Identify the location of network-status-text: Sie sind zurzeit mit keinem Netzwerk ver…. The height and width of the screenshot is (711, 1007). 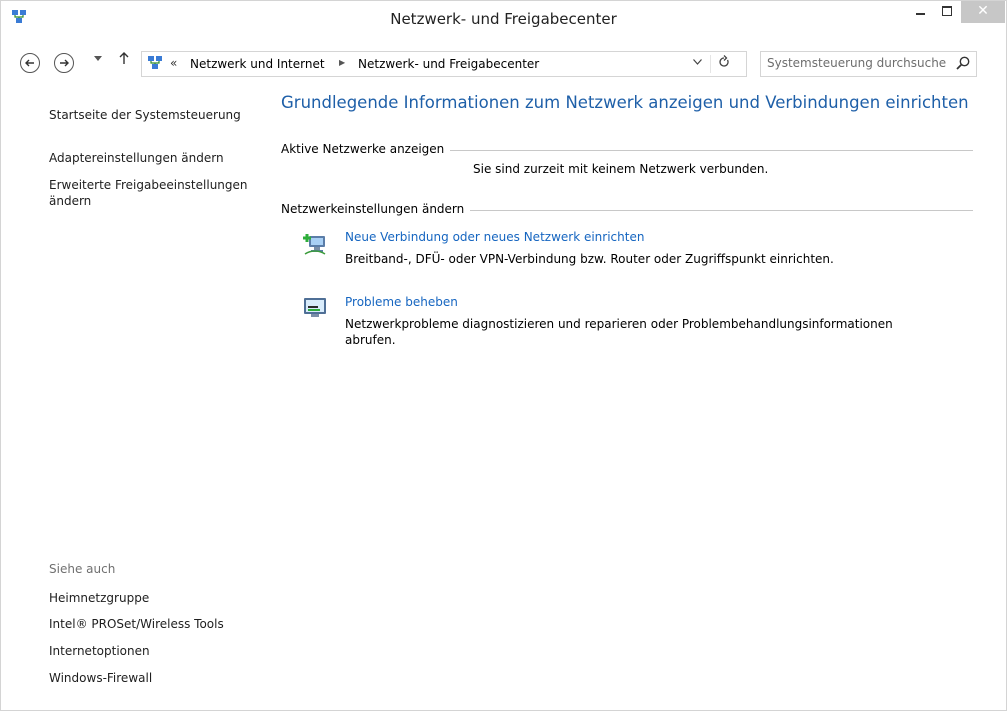
(621, 169).